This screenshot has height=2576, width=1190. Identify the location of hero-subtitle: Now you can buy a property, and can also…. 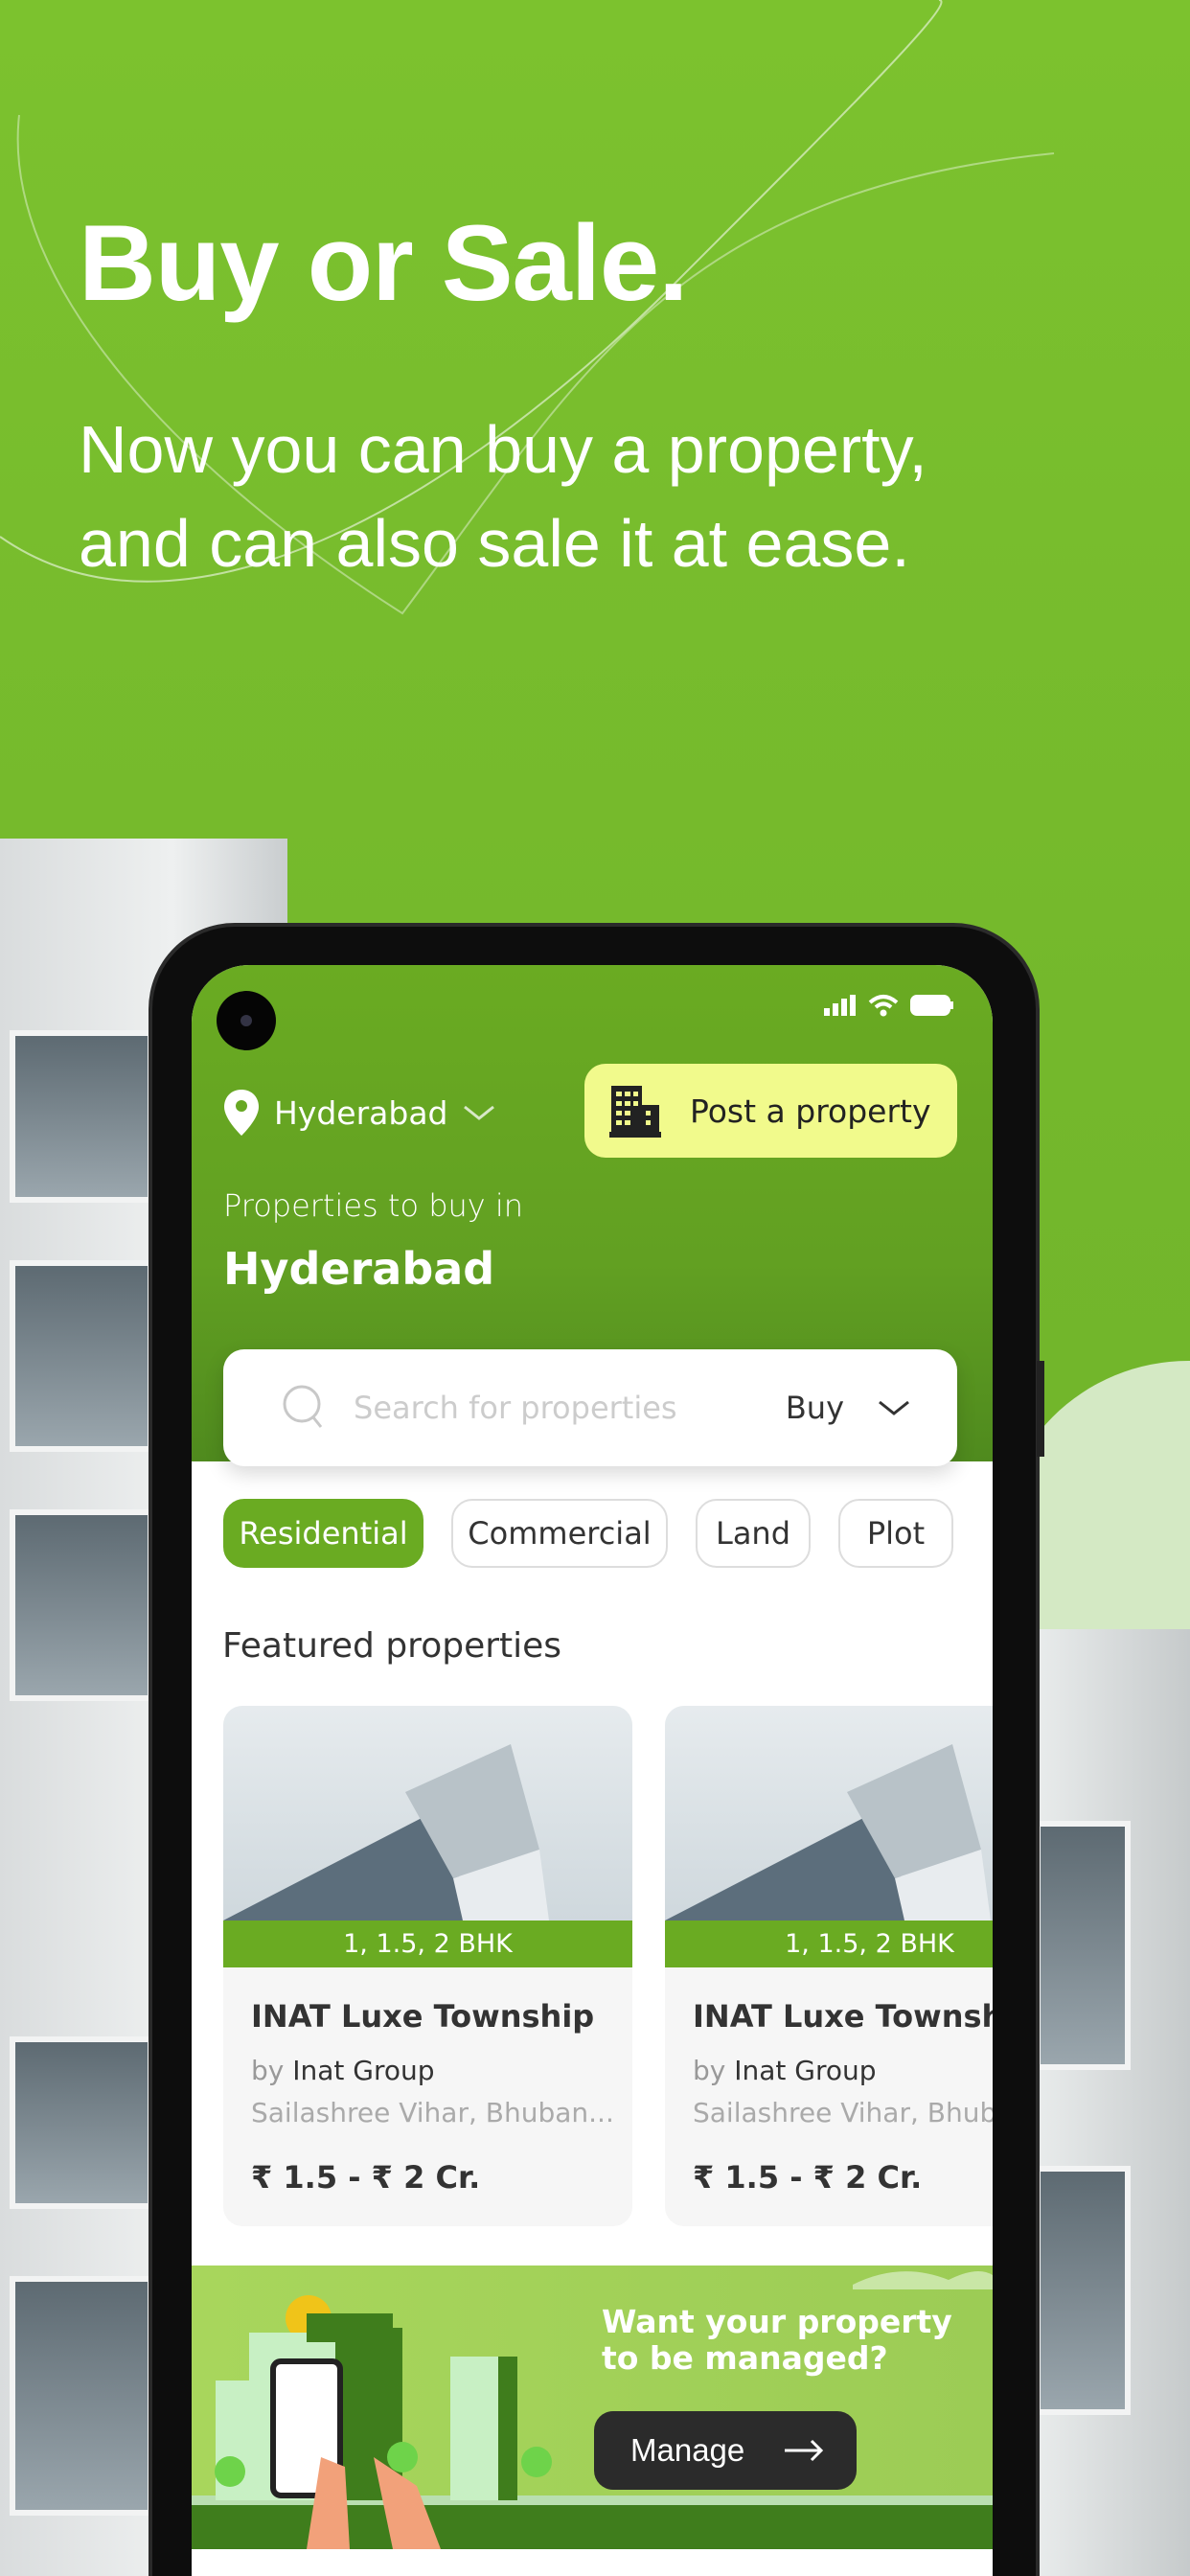
(606, 496).